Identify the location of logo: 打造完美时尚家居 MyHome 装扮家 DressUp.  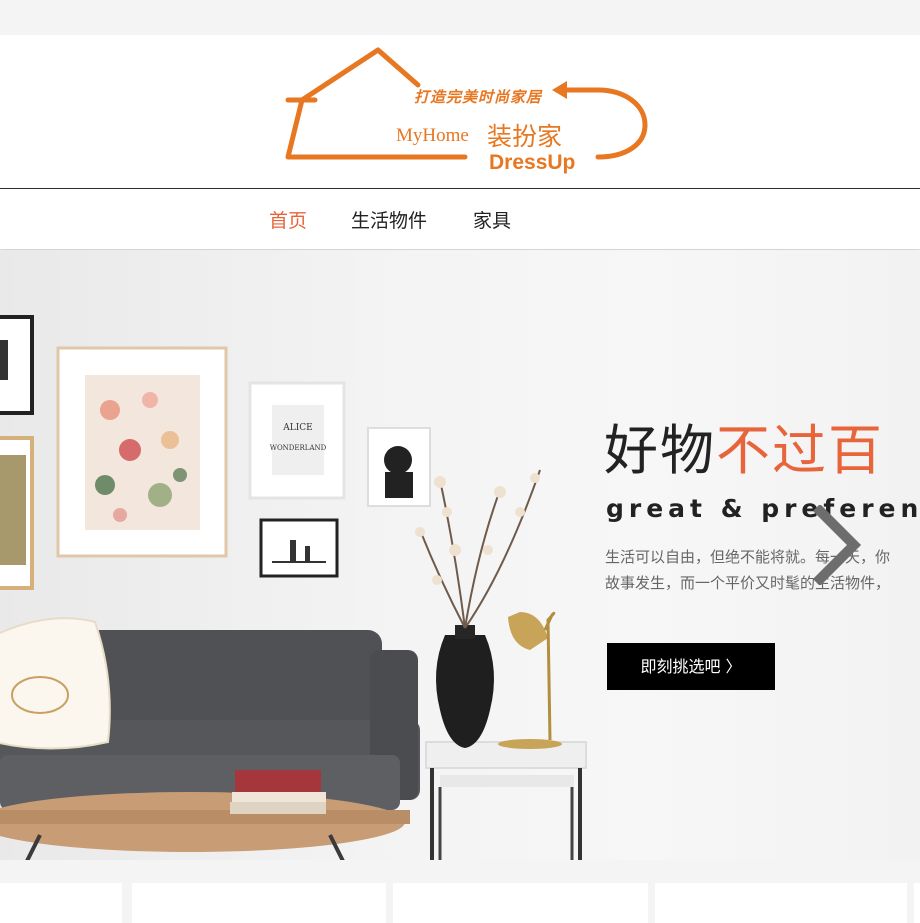
(470, 112).